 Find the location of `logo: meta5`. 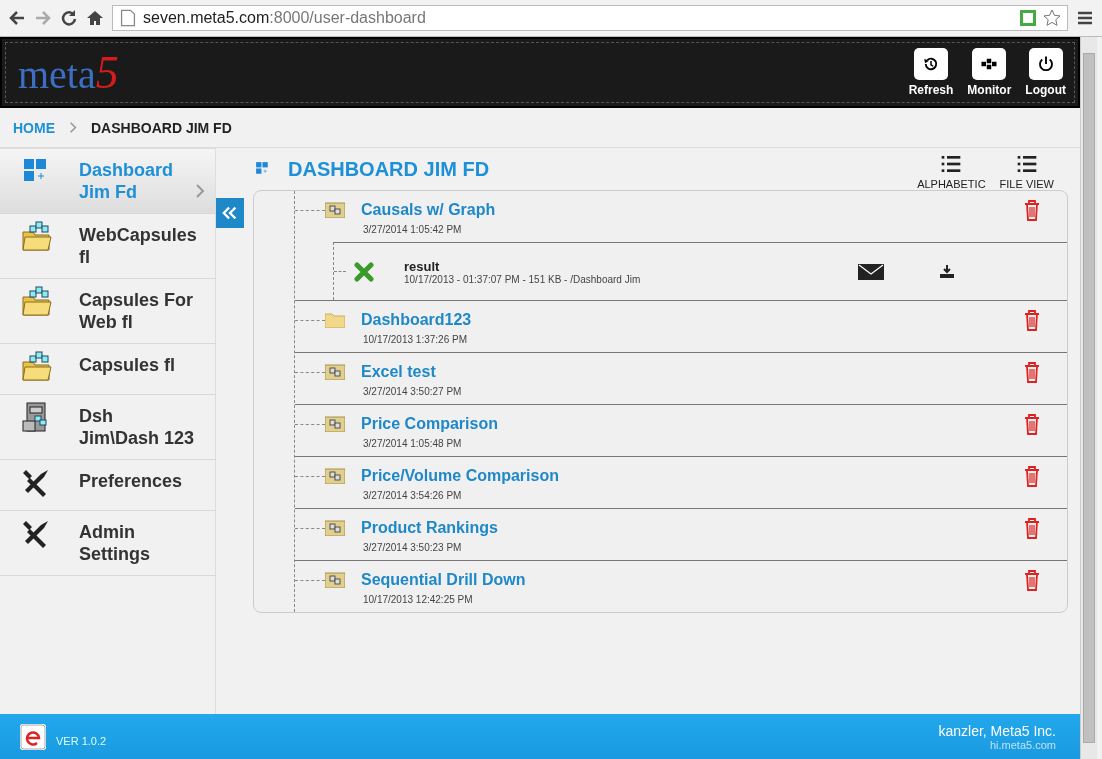

logo: meta5 is located at coordinates (68, 72).